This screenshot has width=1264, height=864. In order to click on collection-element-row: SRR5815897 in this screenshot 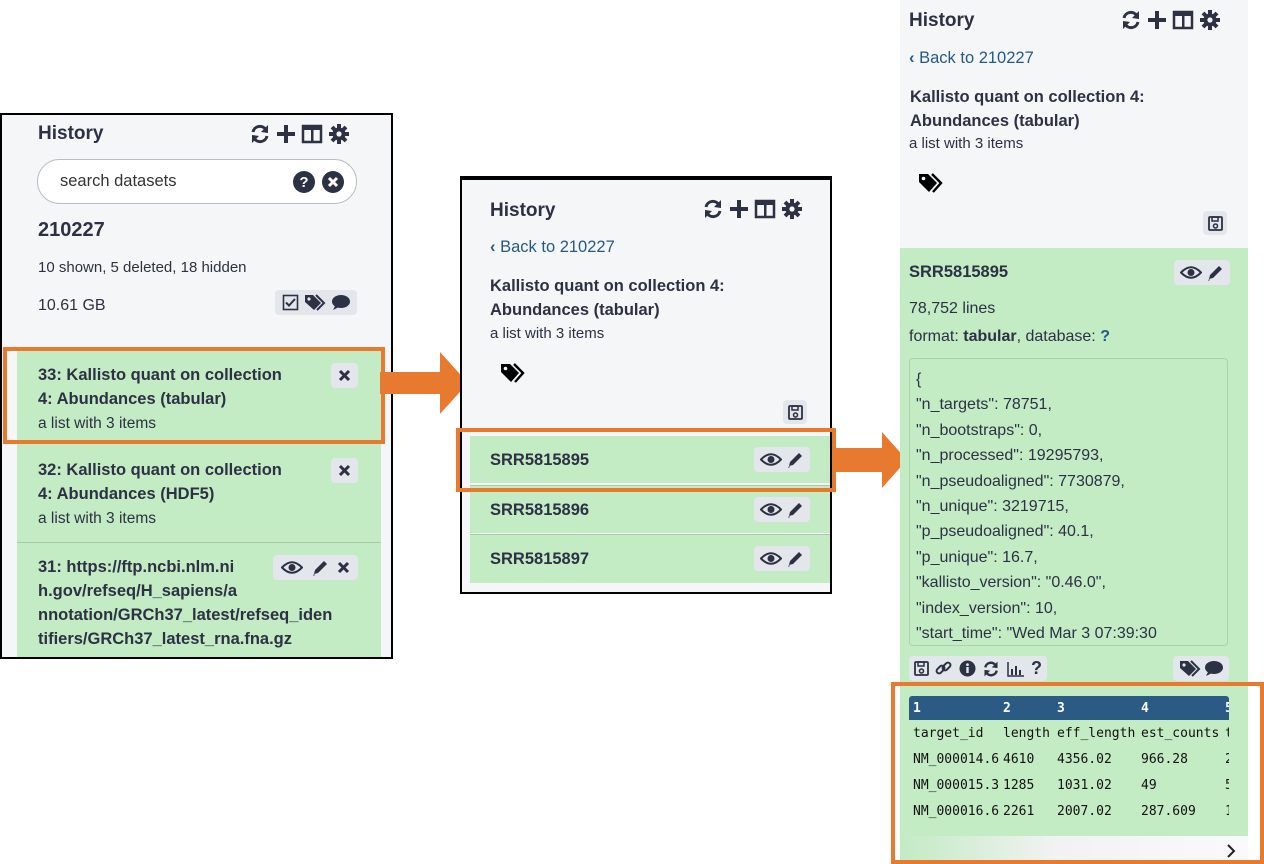, I will do `click(650, 559)`.